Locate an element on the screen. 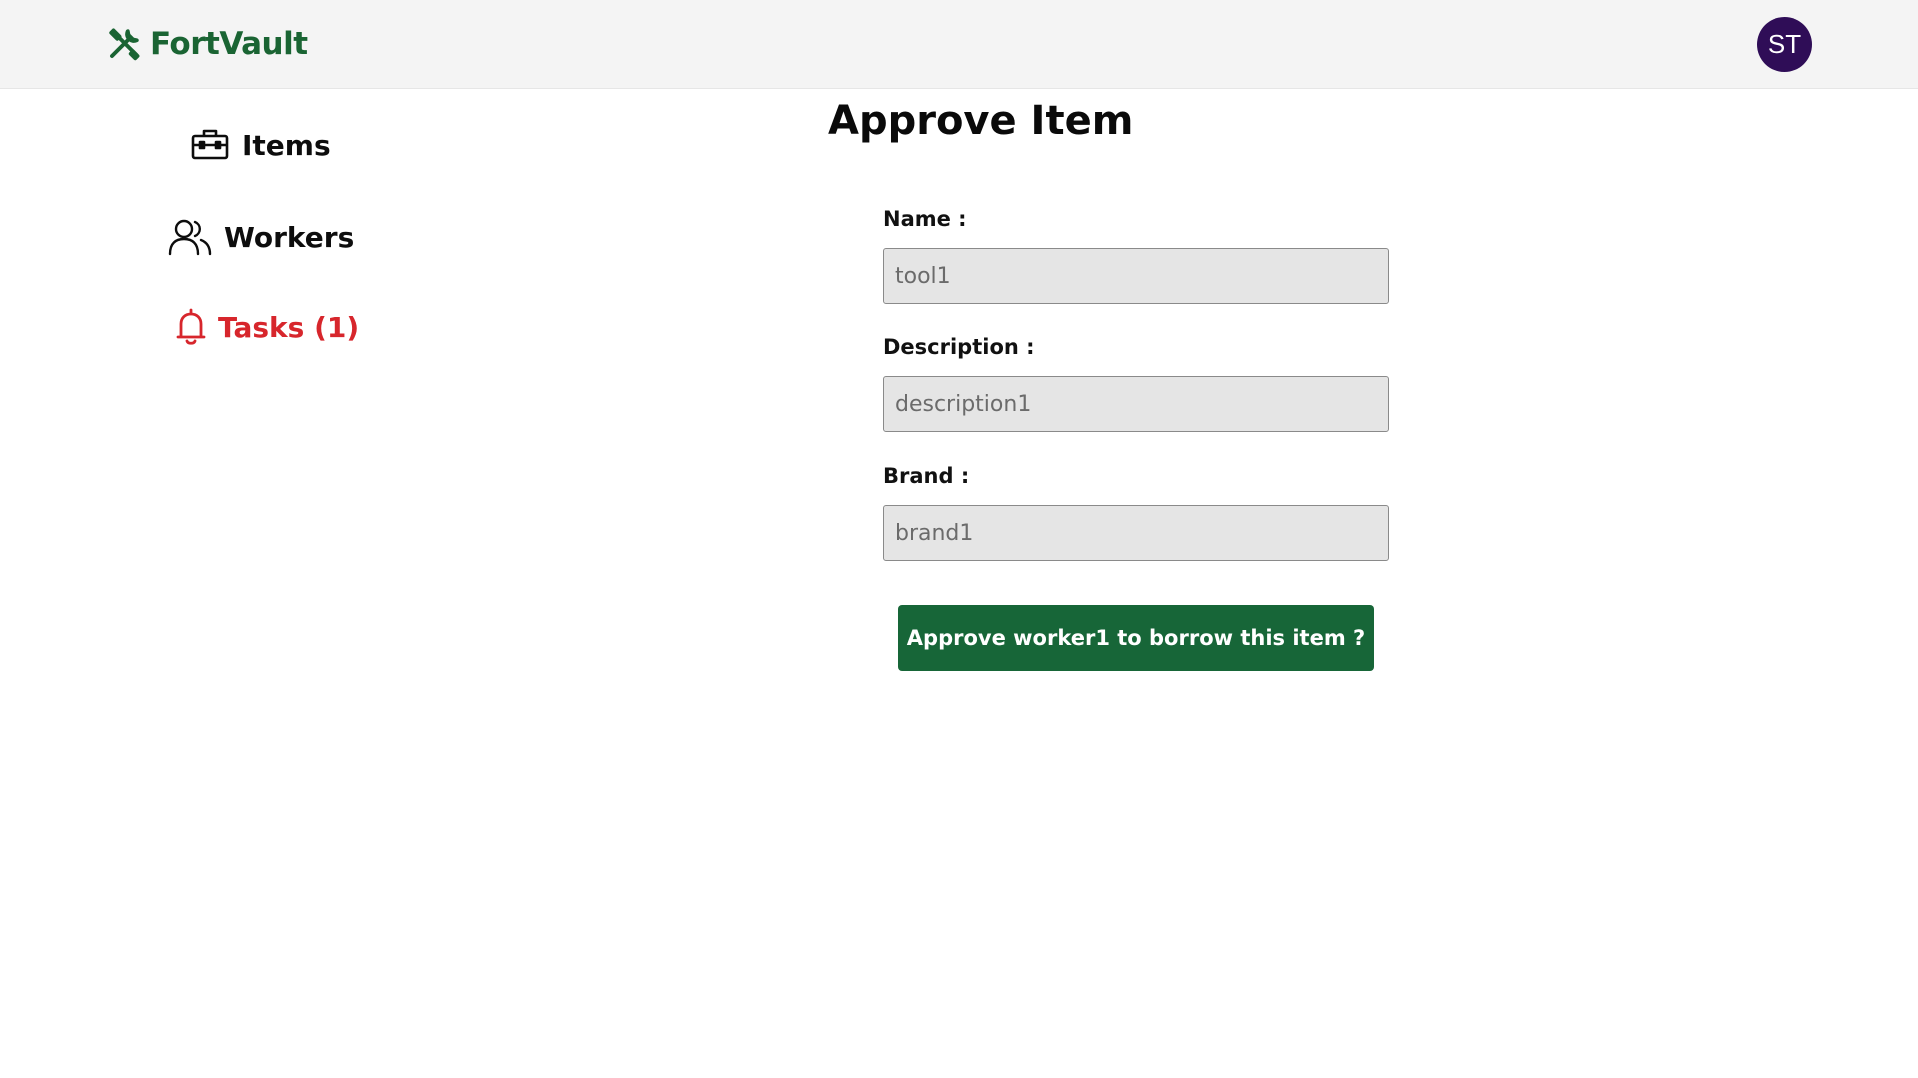 The height and width of the screenshot is (1078, 1918). toolbox-icon is located at coordinates (210, 145).